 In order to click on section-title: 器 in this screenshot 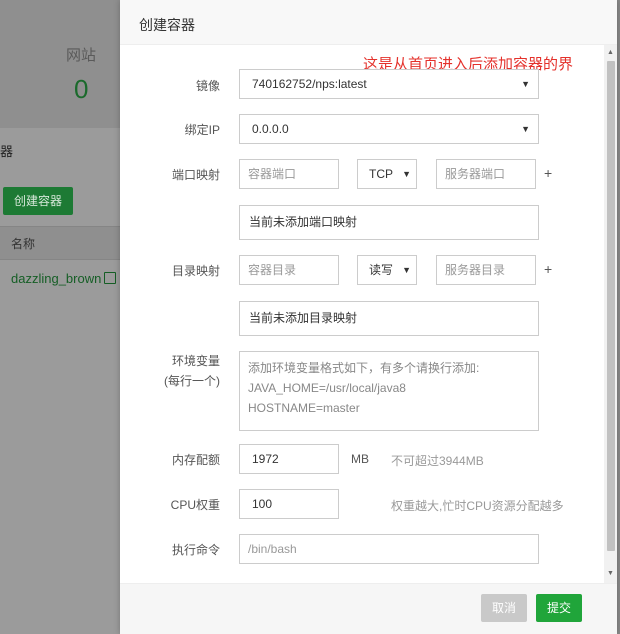, I will do `click(7, 151)`.